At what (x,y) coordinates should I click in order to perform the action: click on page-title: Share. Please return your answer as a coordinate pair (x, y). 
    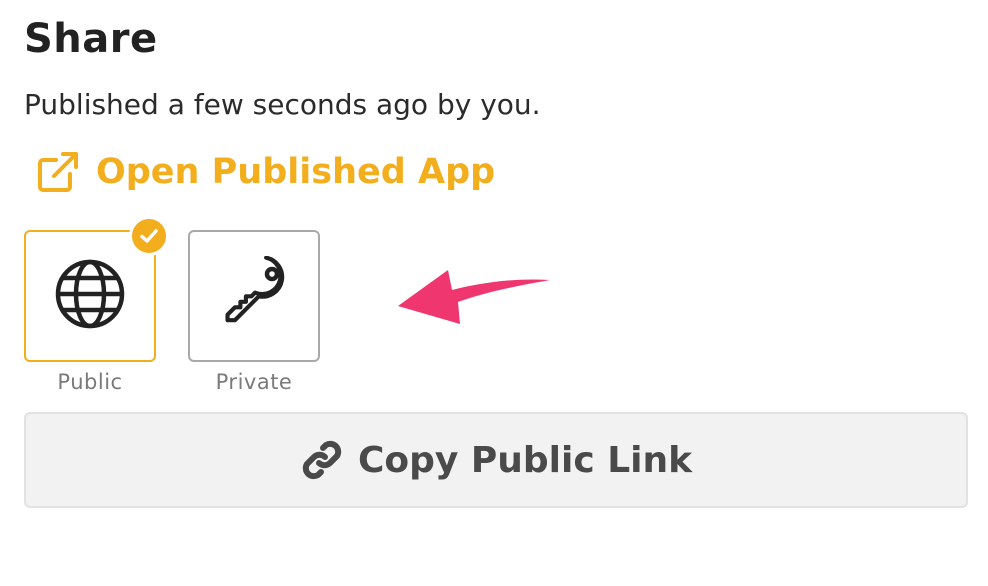
    Looking at the image, I should click on (91, 39).